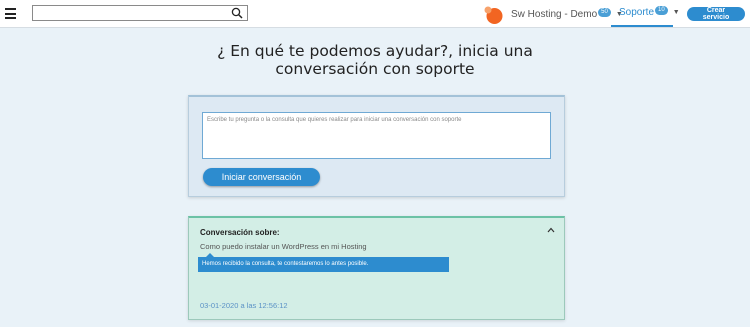 The image size is (750, 327). Describe the element at coordinates (676, 12) in the screenshot. I see `chevron-down-icon: ▼` at that location.